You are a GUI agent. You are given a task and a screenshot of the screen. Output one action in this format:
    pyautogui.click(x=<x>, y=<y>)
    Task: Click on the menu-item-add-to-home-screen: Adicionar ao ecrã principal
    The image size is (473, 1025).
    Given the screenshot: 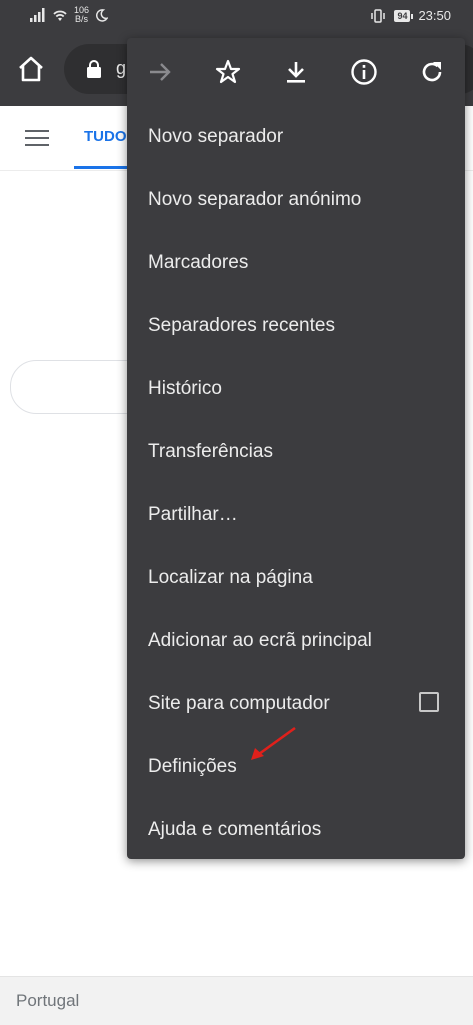 What is the action you would take?
    pyautogui.click(x=296, y=641)
    